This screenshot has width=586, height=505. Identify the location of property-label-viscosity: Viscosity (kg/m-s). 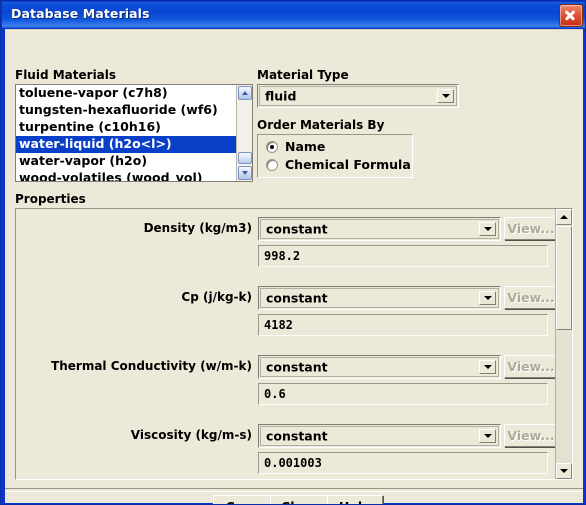
(191, 435).